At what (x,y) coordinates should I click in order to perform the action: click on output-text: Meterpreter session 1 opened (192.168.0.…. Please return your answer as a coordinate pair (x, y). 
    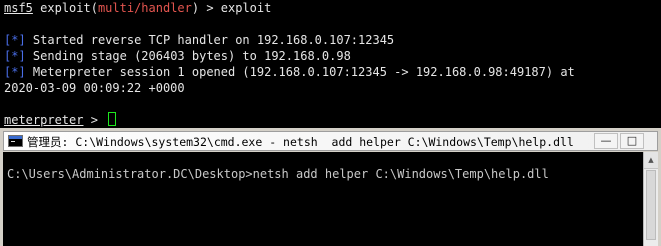
    Looking at the image, I should click on (303, 72).